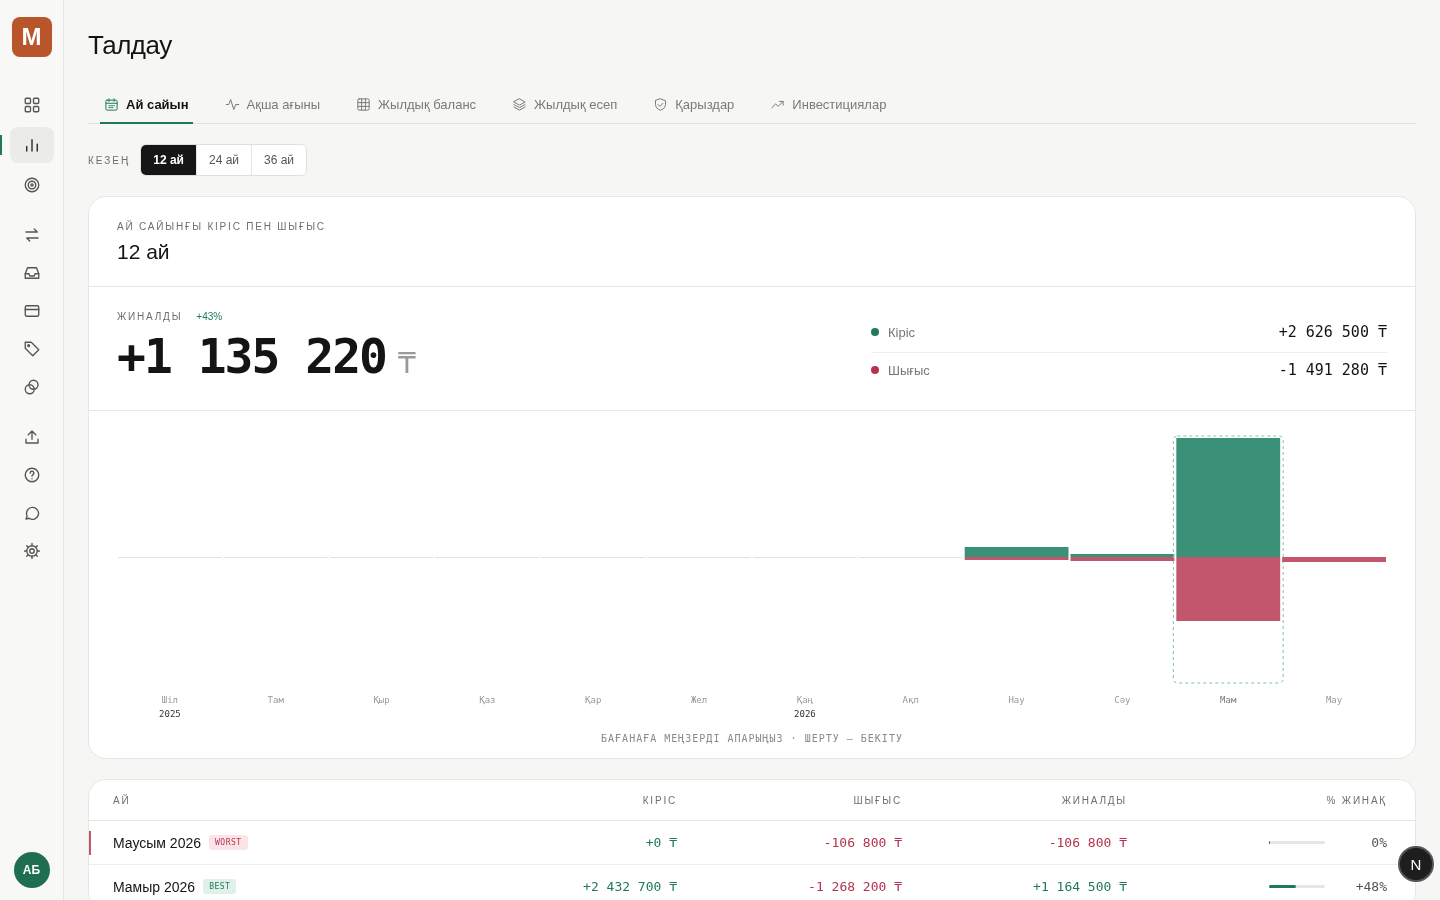  Describe the element at coordinates (169, 160) in the screenshot. I see `period-option: 12 ай` at that location.